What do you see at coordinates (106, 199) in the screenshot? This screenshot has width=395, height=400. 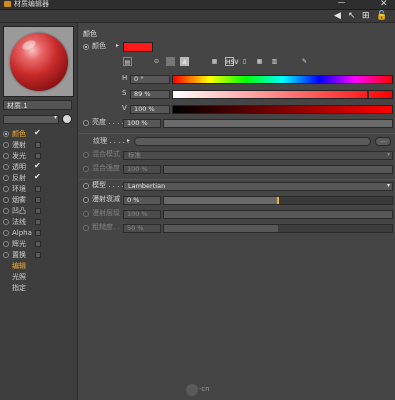 I see `diffuse-falloff-label: 漫射衰减` at bounding box center [106, 199].